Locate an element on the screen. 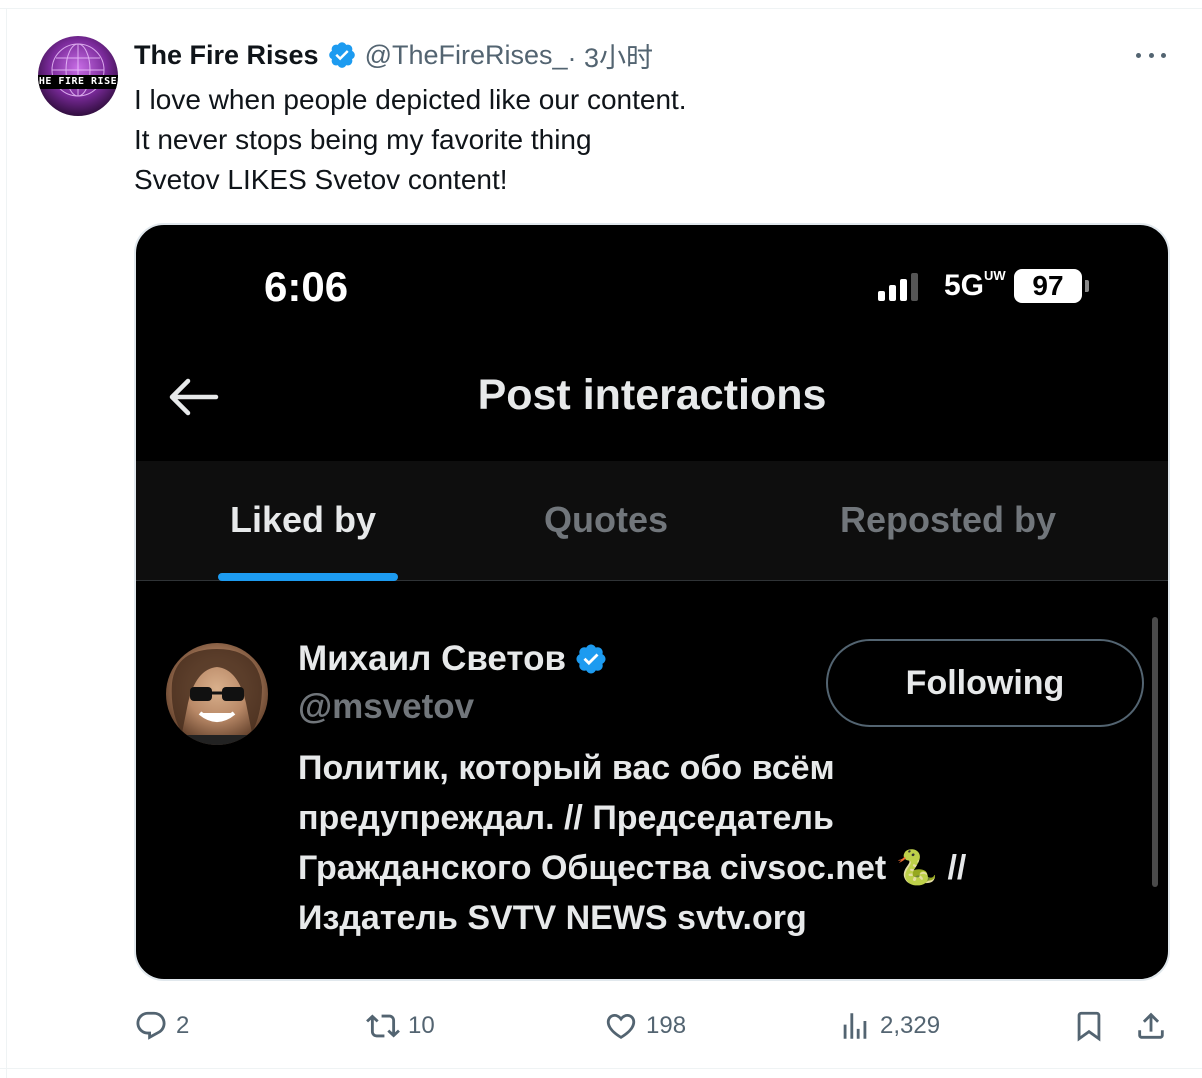 The image size is (1202, 1078). like-button: 198 is located at coordinates (645, 1026).